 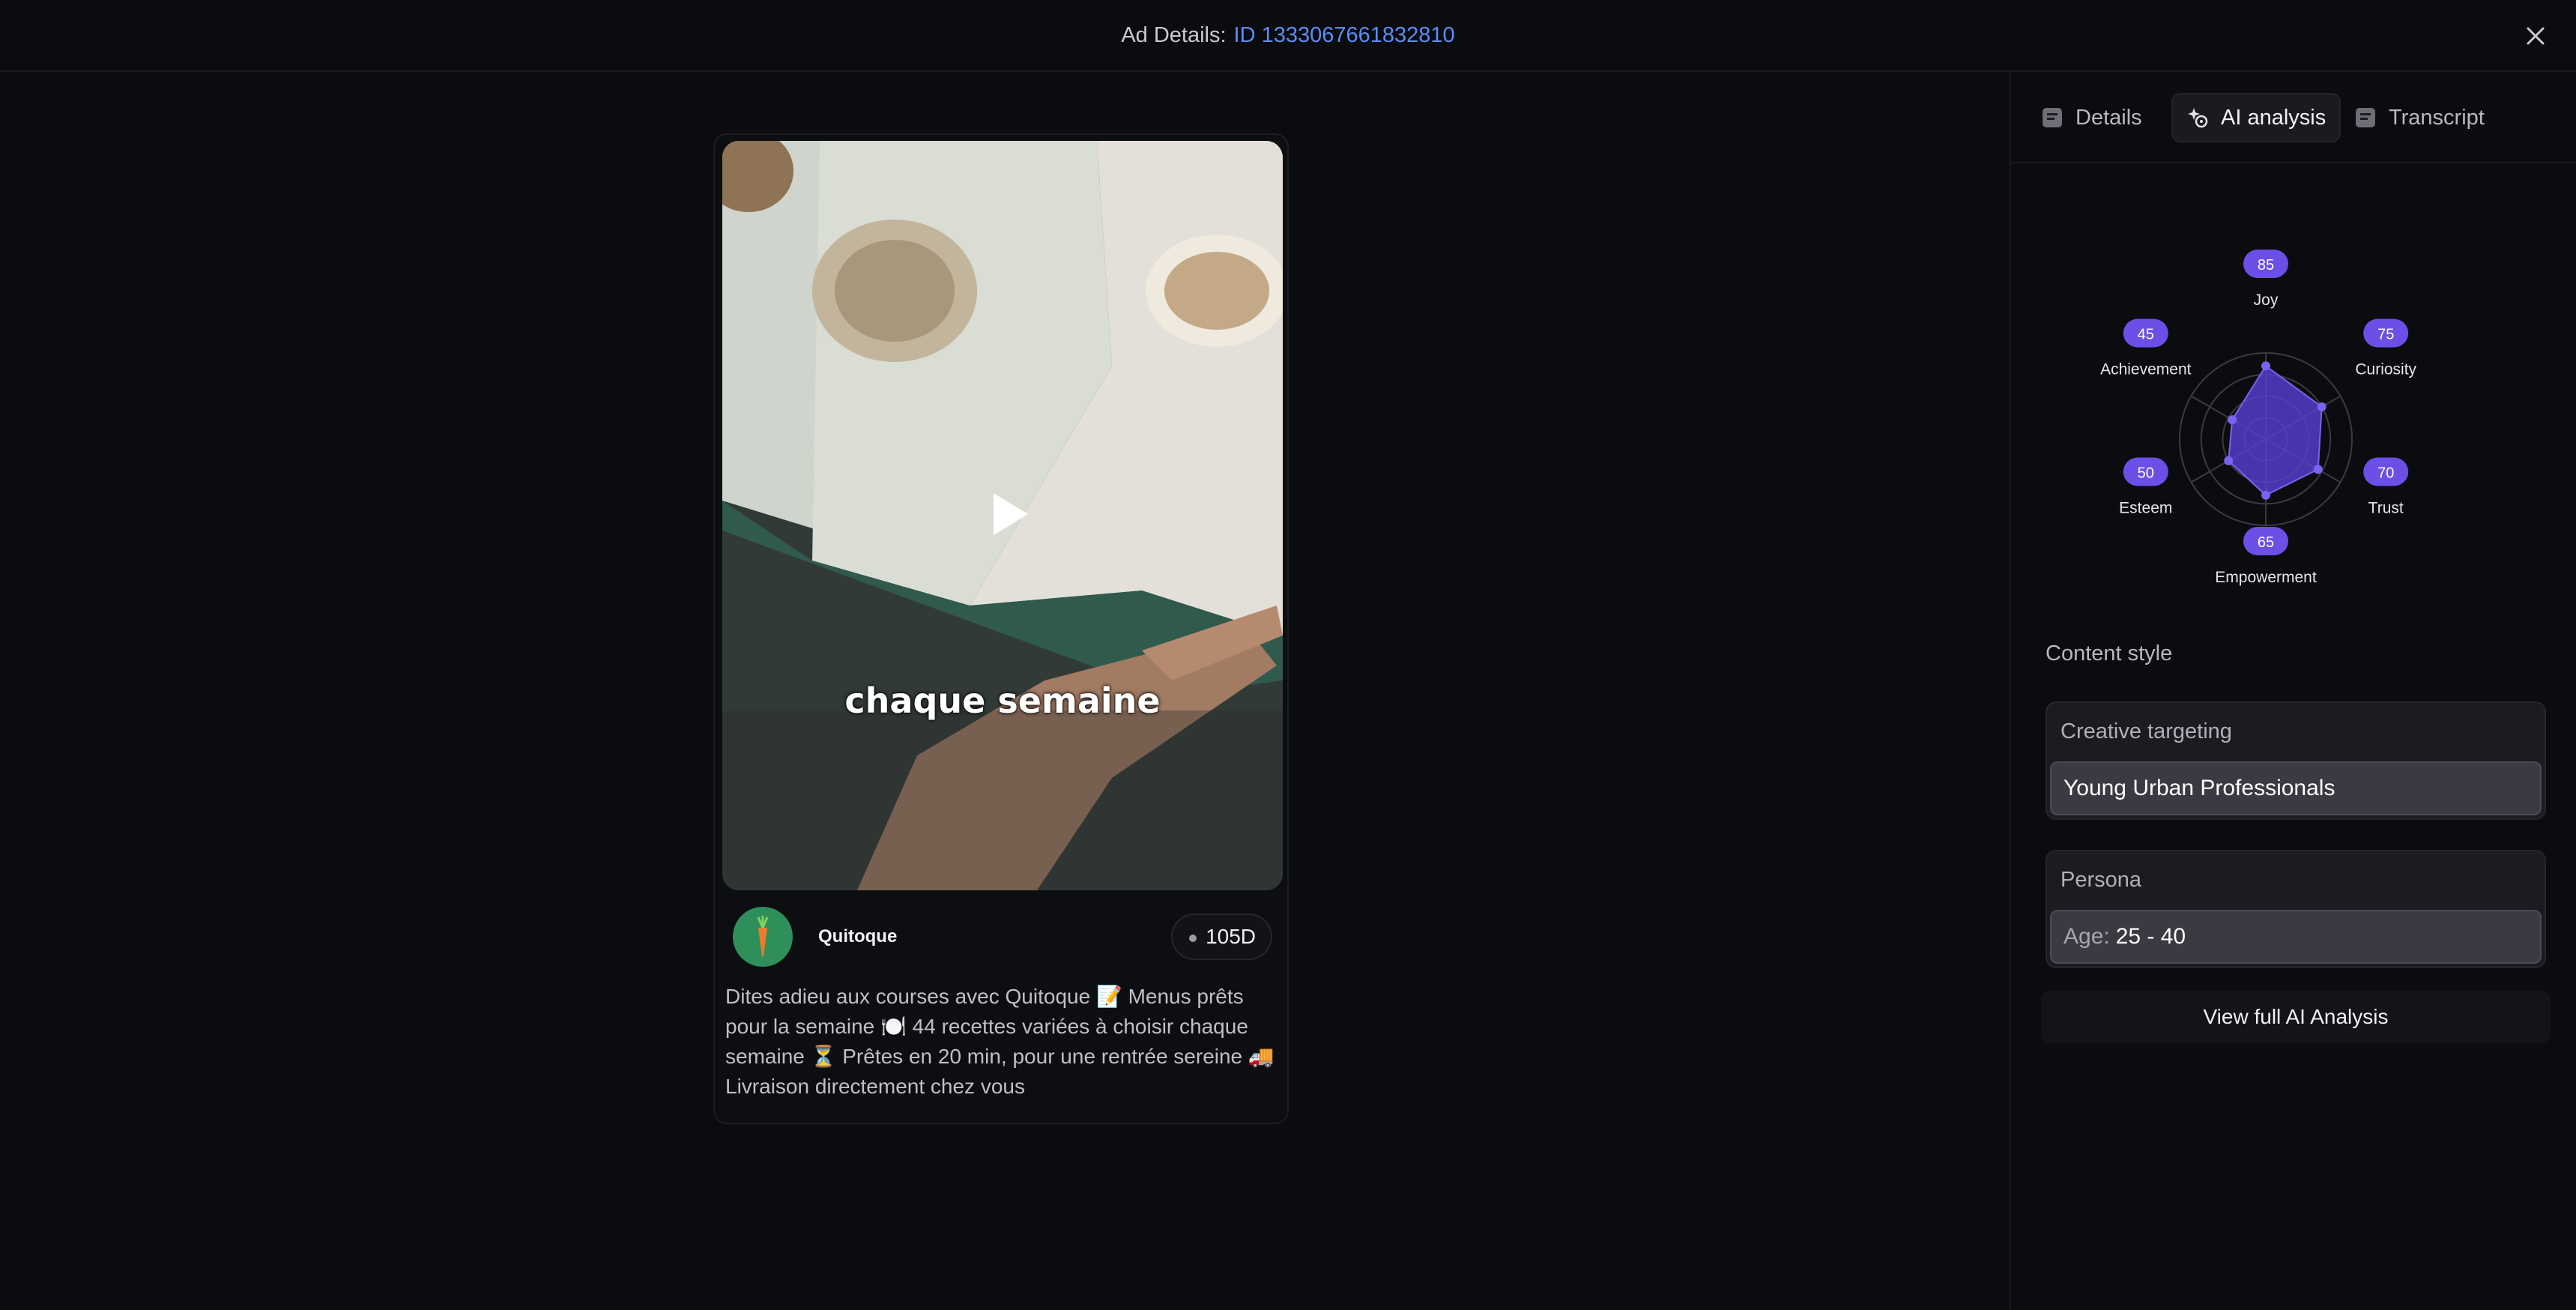 I want to click on tab-details: Details, so click(x=2092, y=118).